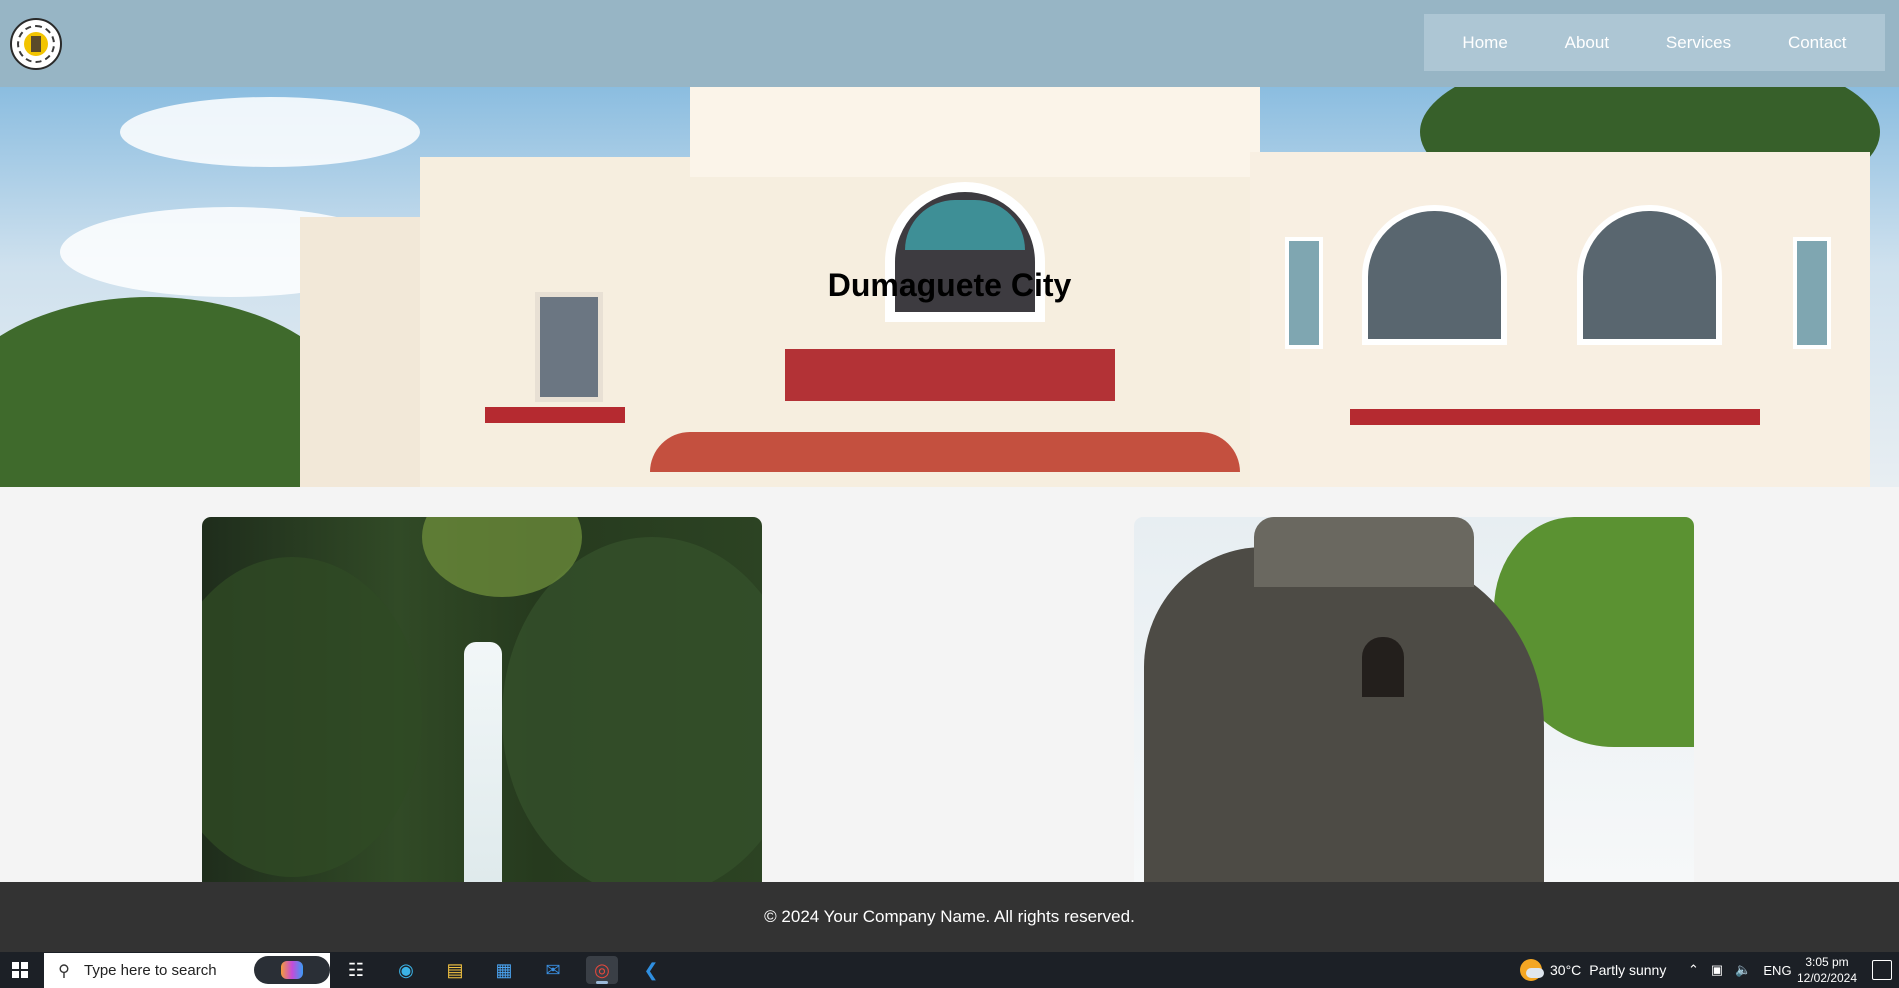 The image size is (1899, 988). I want to click on waterfall, so click(483, 762).